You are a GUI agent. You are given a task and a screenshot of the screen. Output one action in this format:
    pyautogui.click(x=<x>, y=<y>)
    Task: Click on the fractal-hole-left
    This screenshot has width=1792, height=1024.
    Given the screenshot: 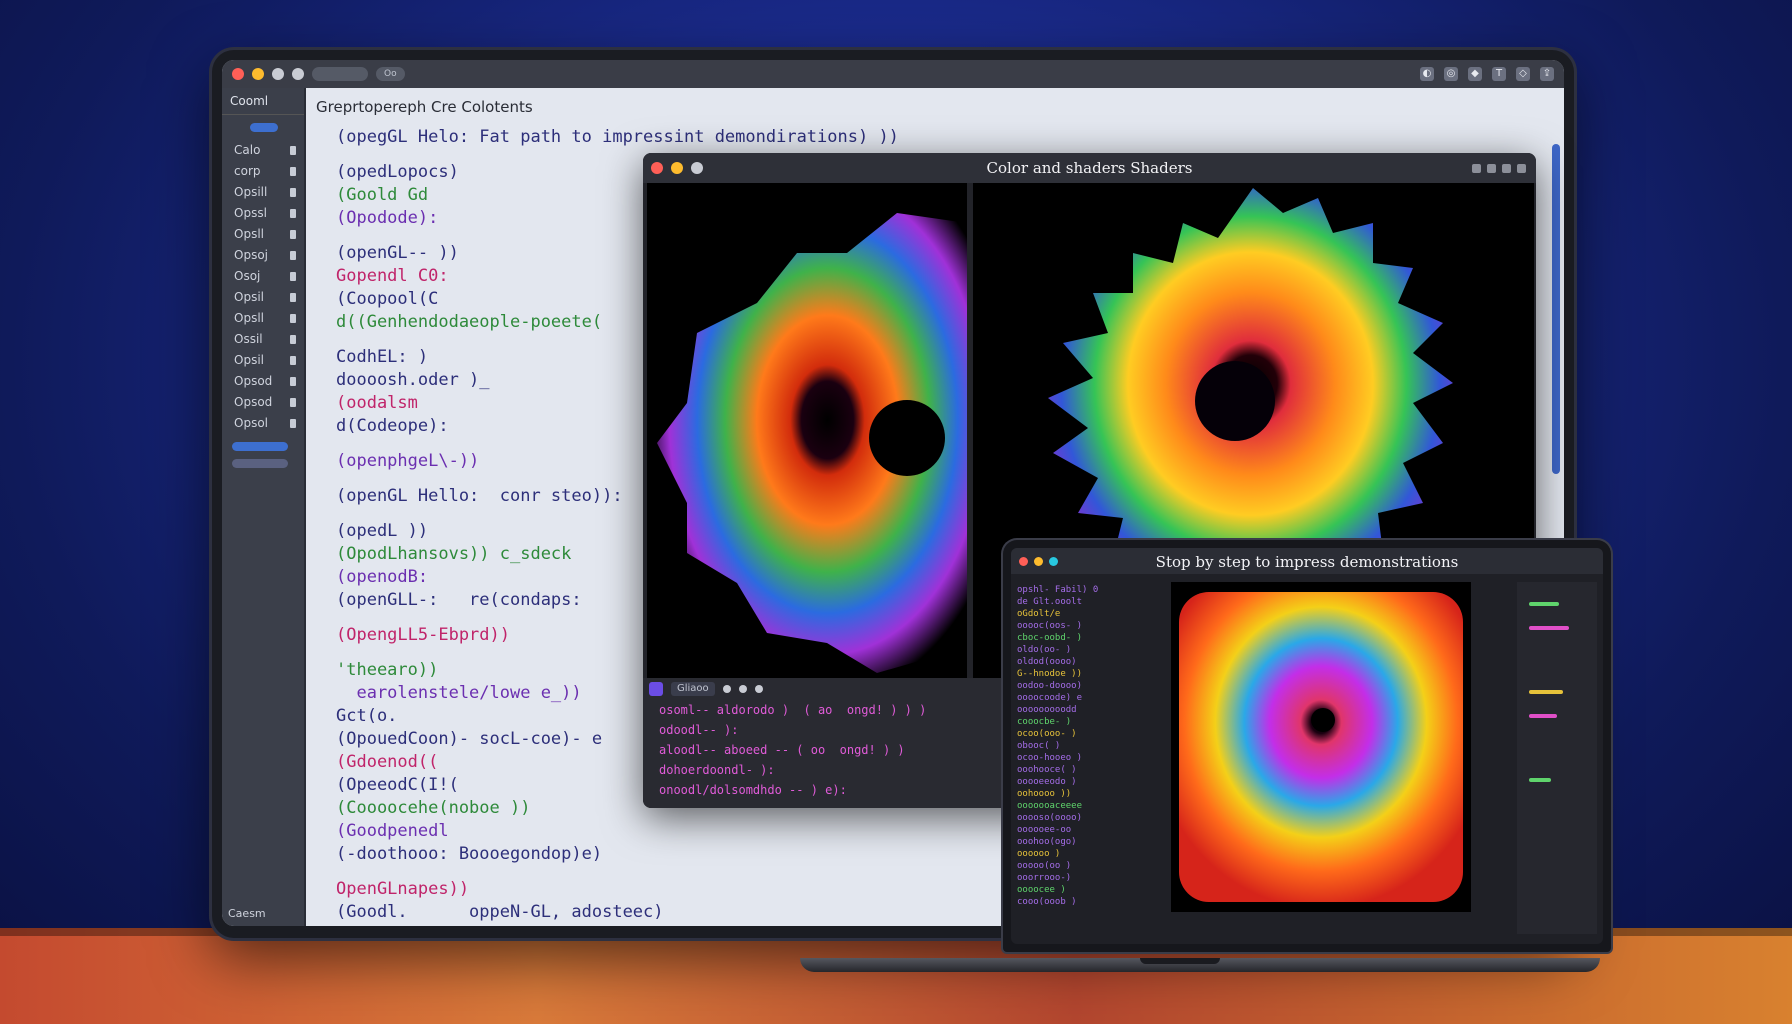 What is the action you would take?
    pyautogui.click(x=907, y=438)
    